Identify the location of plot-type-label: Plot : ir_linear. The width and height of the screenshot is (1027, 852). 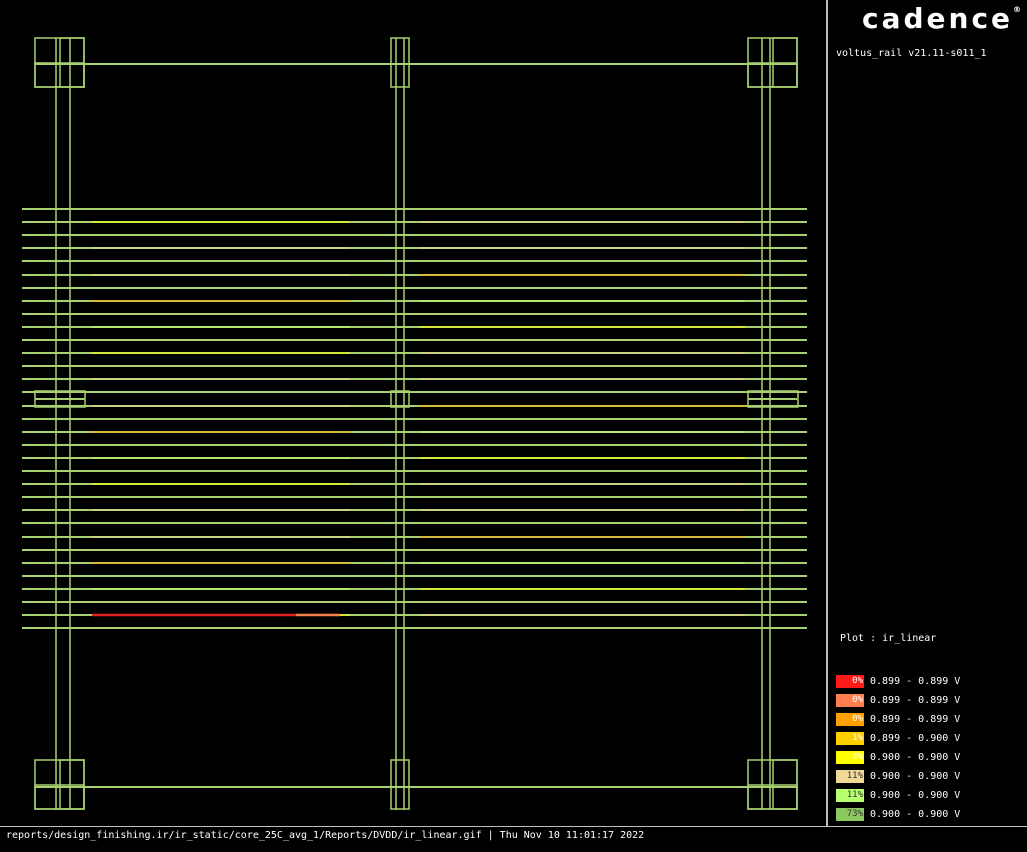
(888, 638).